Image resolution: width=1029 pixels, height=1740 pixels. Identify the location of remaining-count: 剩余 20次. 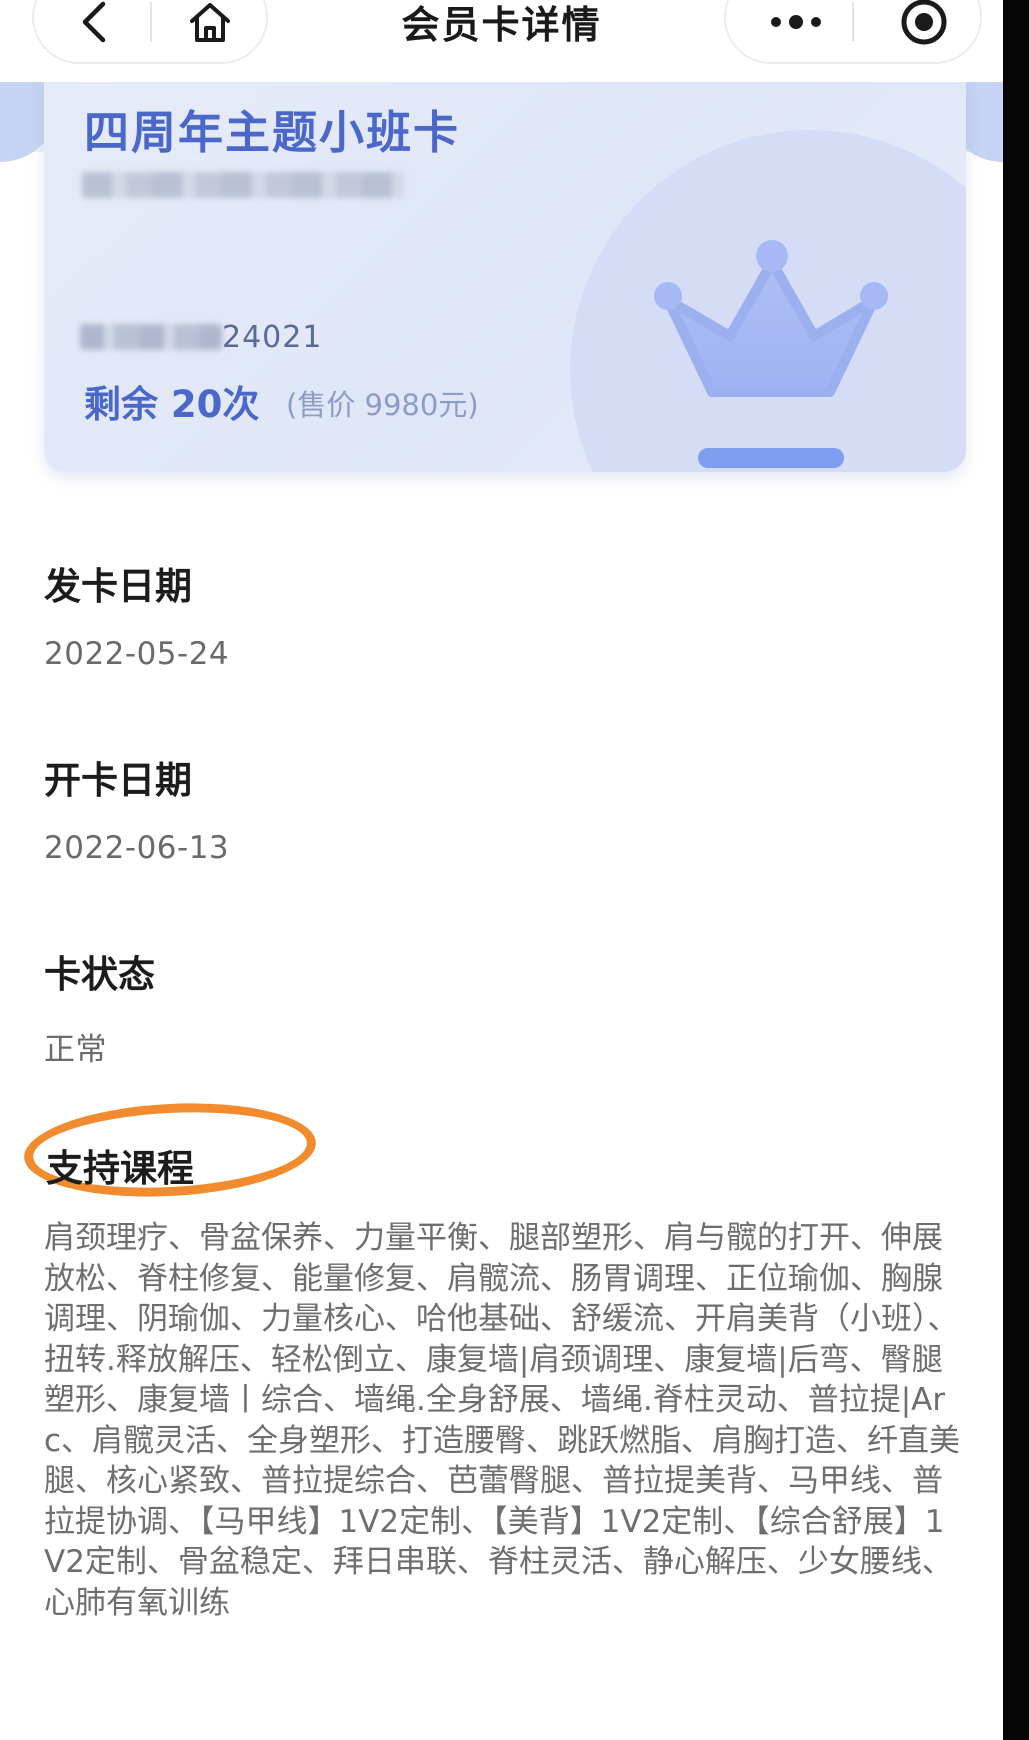
(172, 404).